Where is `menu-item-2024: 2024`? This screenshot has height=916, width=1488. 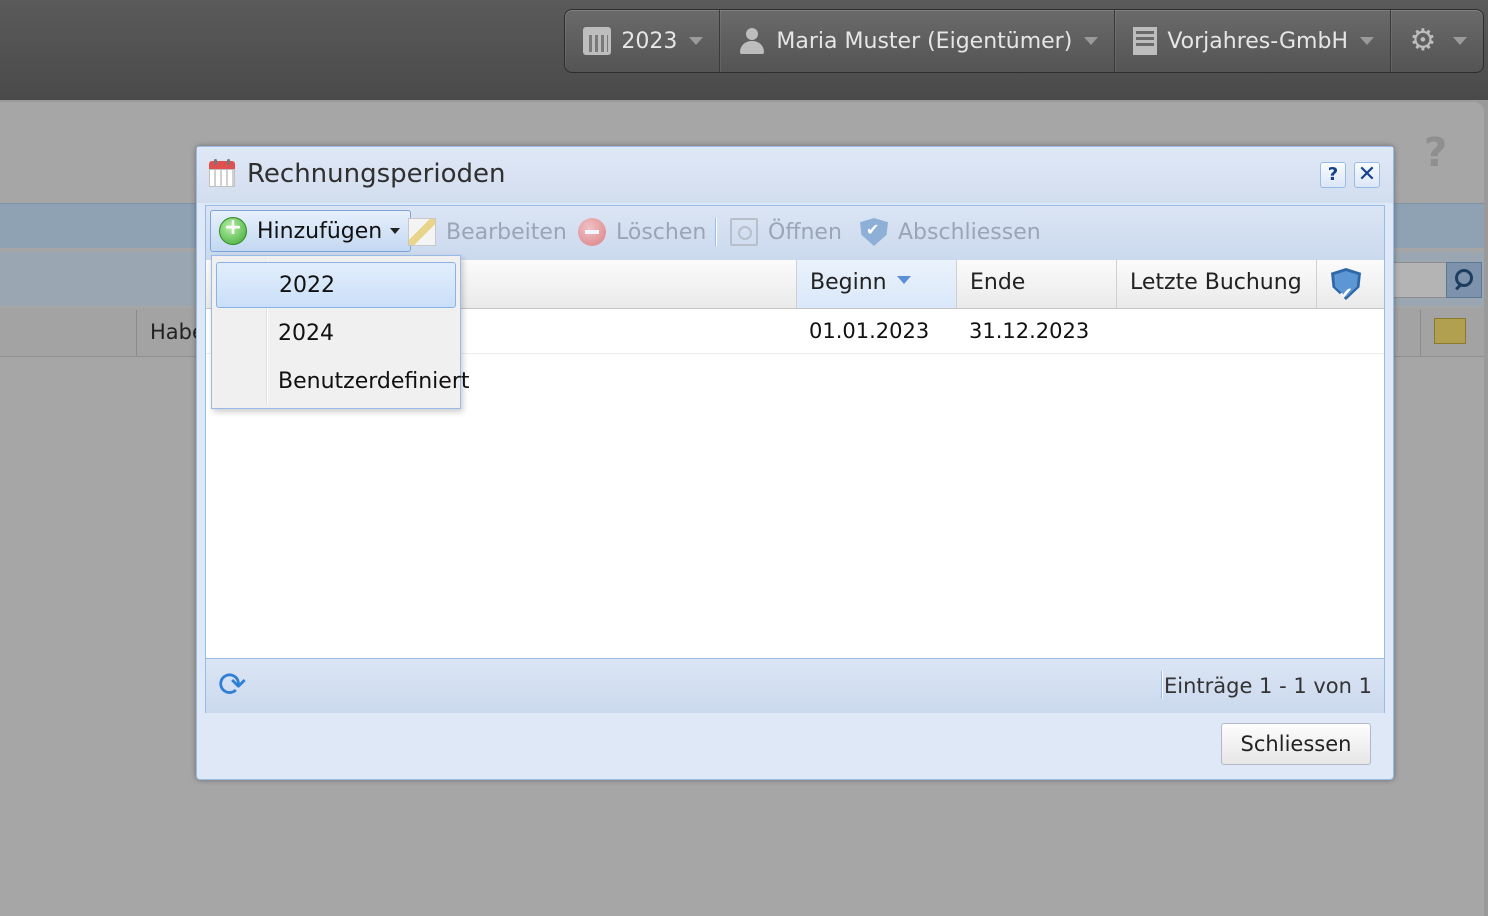 menu-item-2024: 2024 is located at coordinates (336, 334).